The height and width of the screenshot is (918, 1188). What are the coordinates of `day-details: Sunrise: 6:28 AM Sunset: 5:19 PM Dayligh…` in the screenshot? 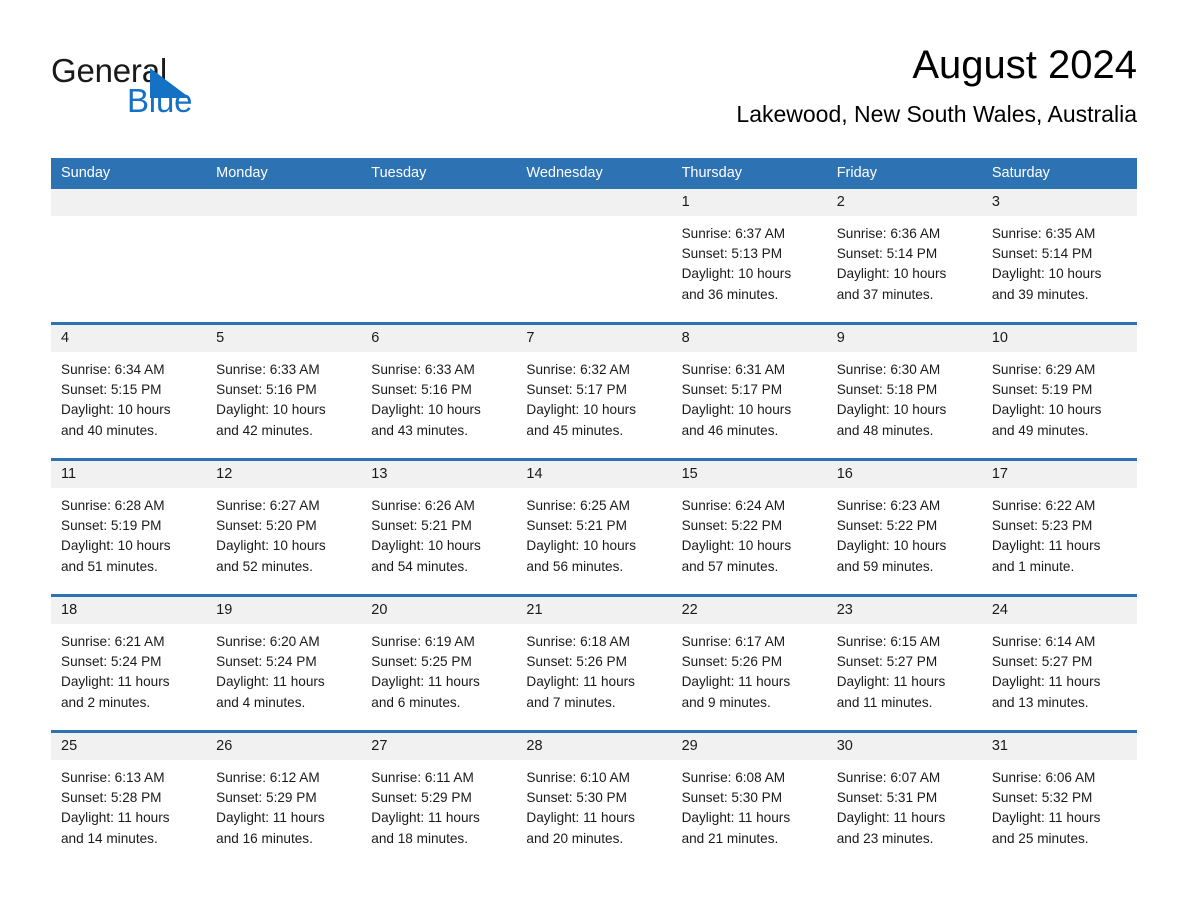 It's located at (128, 541).